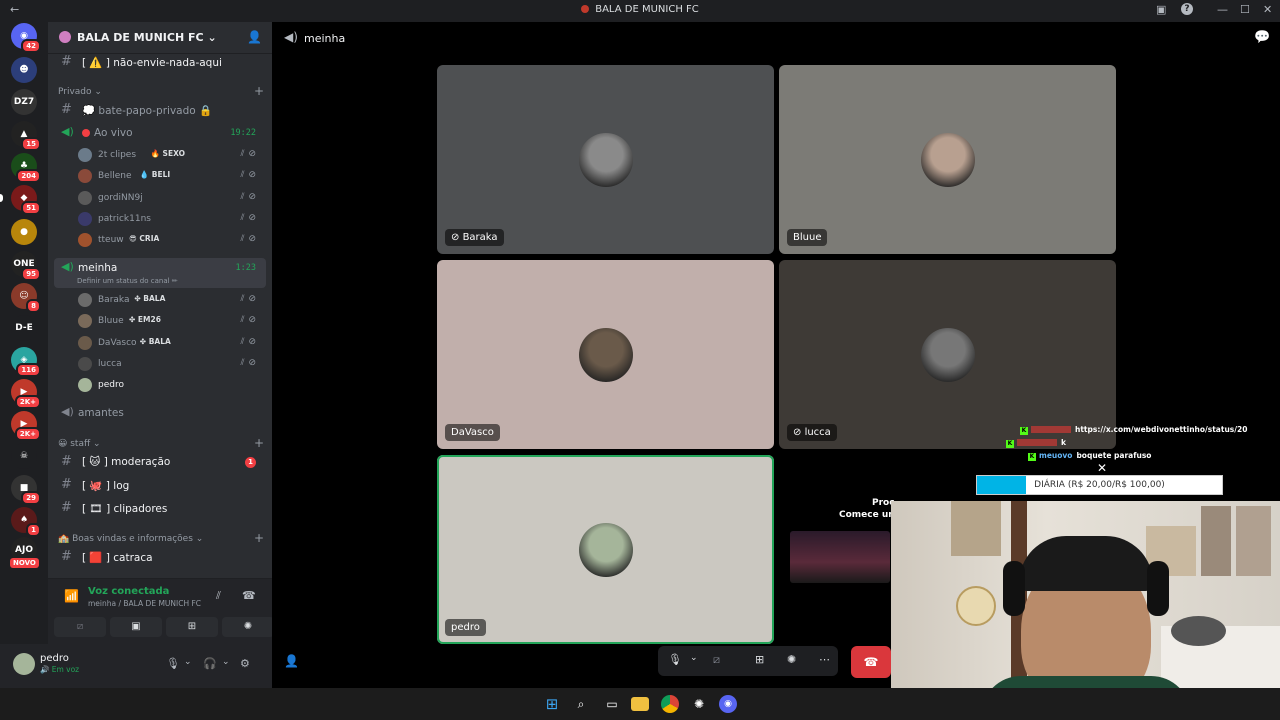 The image size is (1280, 720). What do you see at coordinates (147, 37) in the screenshot?
I see `server-name: BALA DE MUNICH FC ⌄` at bounding box center [147, 37].